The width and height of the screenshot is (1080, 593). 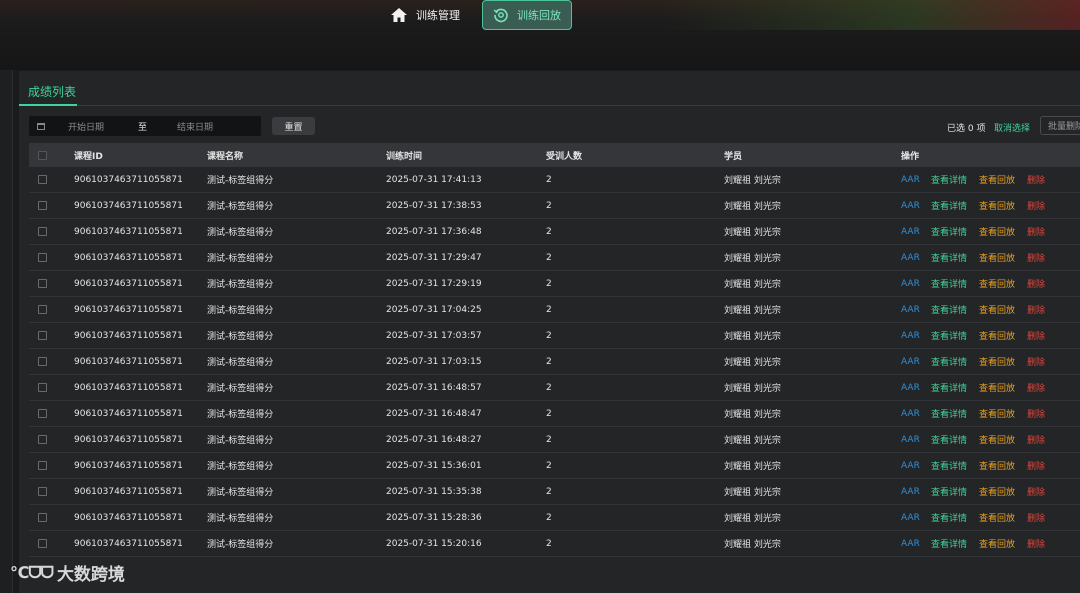 I want to click on nav-training-replay: 训练回放, so click(x=527, y=15).